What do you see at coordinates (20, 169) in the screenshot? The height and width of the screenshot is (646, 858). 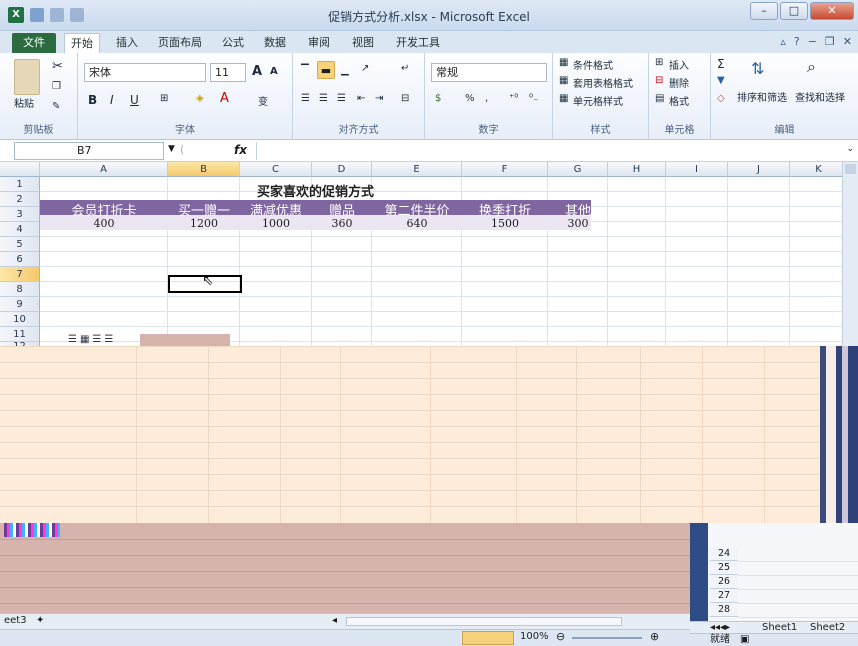 I see `select-all-corner` at bounding box center [20, 169].